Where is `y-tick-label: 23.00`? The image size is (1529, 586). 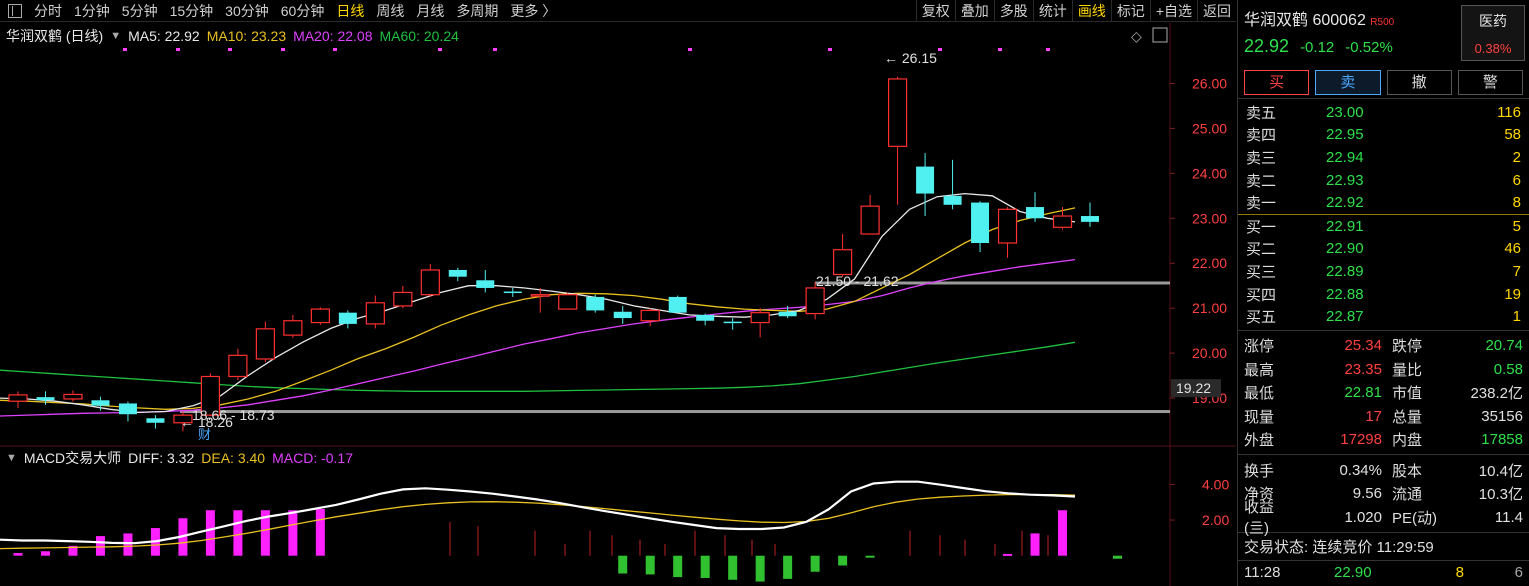
y-tick-label: 23.00 is located at coordinates (1209, 218).